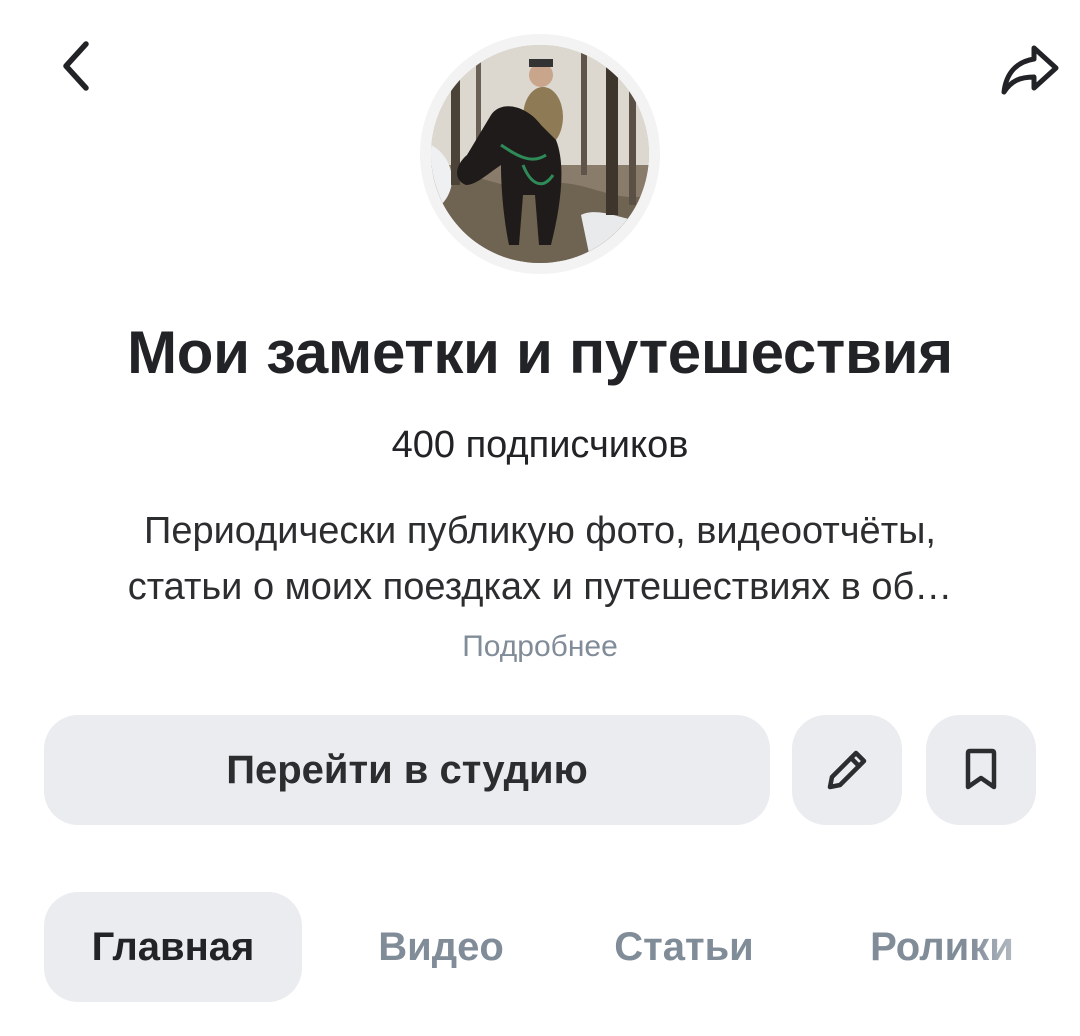 The width and height of the screenshot is (1080, 1036). I want to click on go-to-studio-button: Перейти в студию, so click(407, 770).